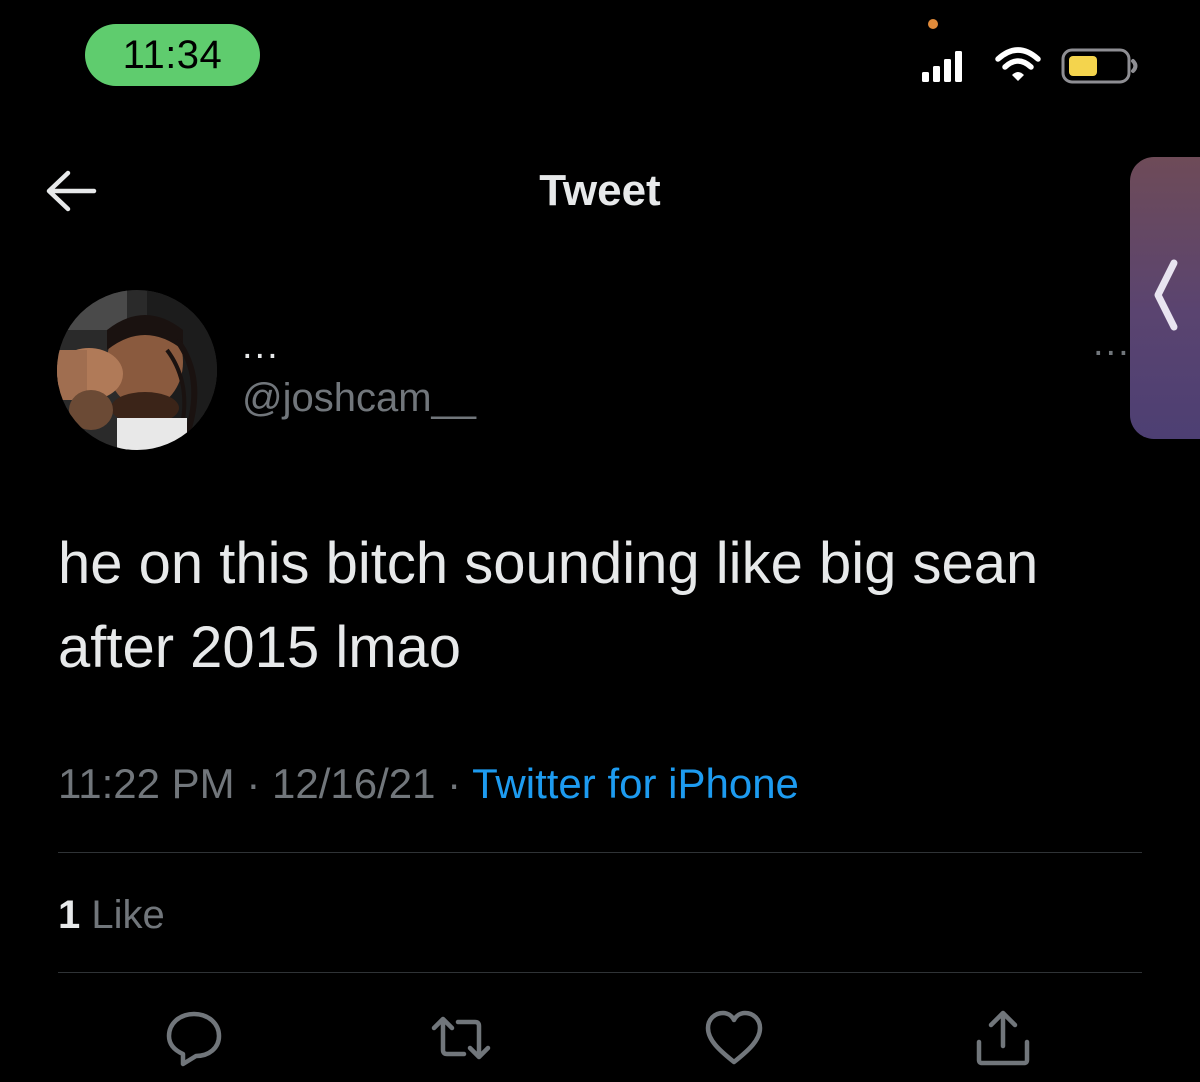 The image size is (1200, 1082). Describe the element at coordinates (461, 1038) in the screenshot. I see `retweet-icon` at that location.